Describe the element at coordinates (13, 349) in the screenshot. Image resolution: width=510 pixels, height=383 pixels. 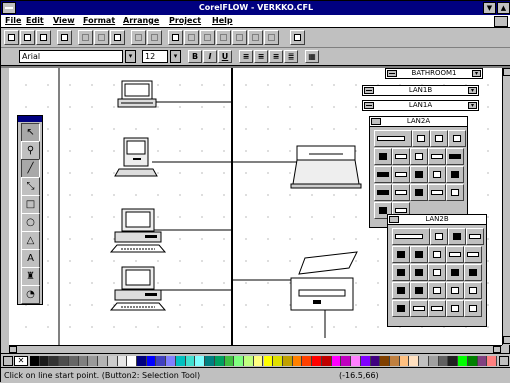
I see `scroll-left-button` at that location.